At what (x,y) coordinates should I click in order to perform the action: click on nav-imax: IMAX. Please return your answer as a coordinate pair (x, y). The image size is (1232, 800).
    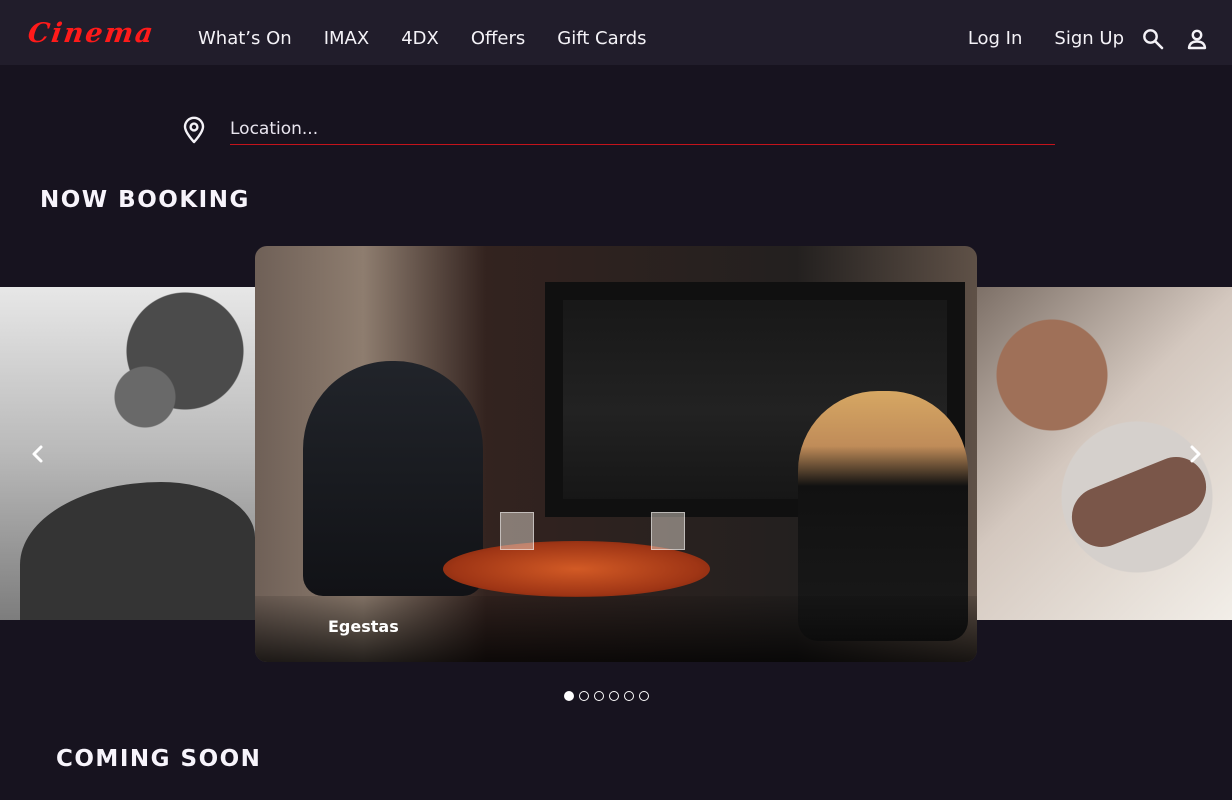
    Looking at the image, I should click on (346, 39).